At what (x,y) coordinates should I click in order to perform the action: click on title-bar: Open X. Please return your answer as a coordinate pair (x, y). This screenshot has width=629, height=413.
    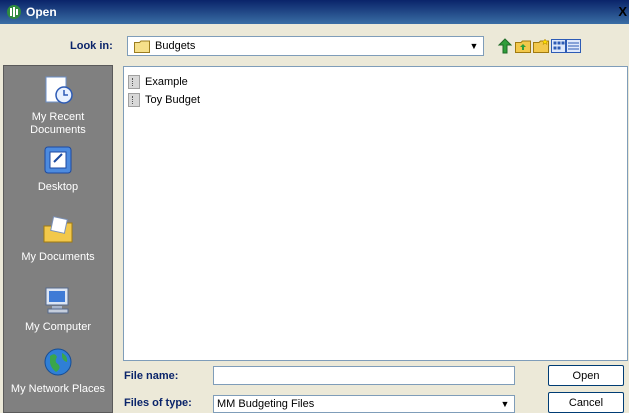
    Looking at the image, I should click on (314, 12).